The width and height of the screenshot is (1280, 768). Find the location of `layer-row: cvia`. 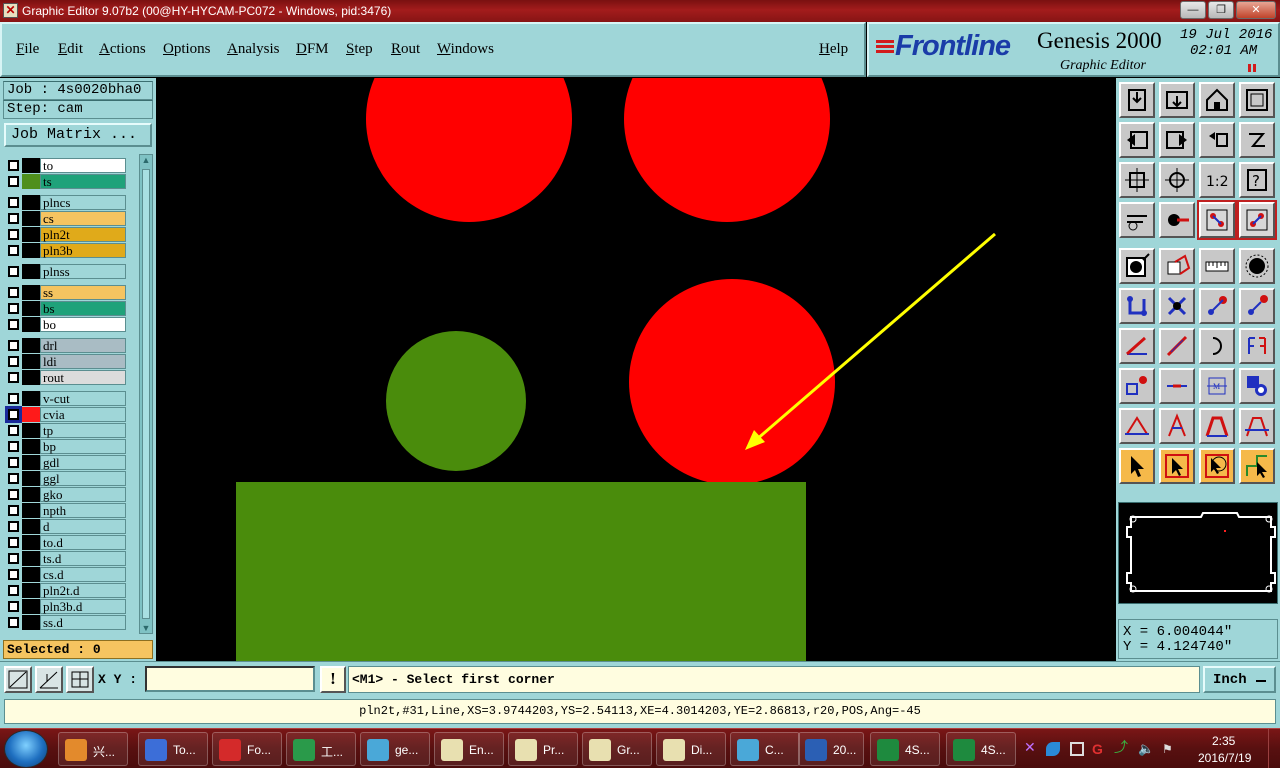

layer-row: cvia is located at coordinates (65, 414).